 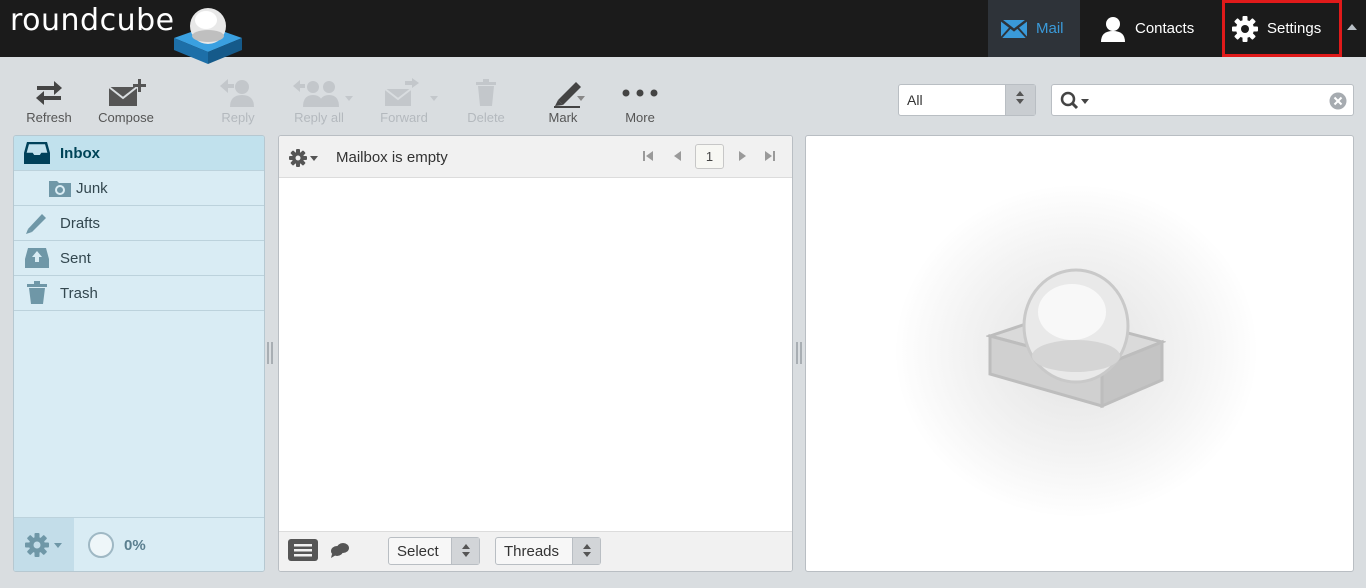 I want to click on reply-all-label: Reply all, so click(x=319, y=117).